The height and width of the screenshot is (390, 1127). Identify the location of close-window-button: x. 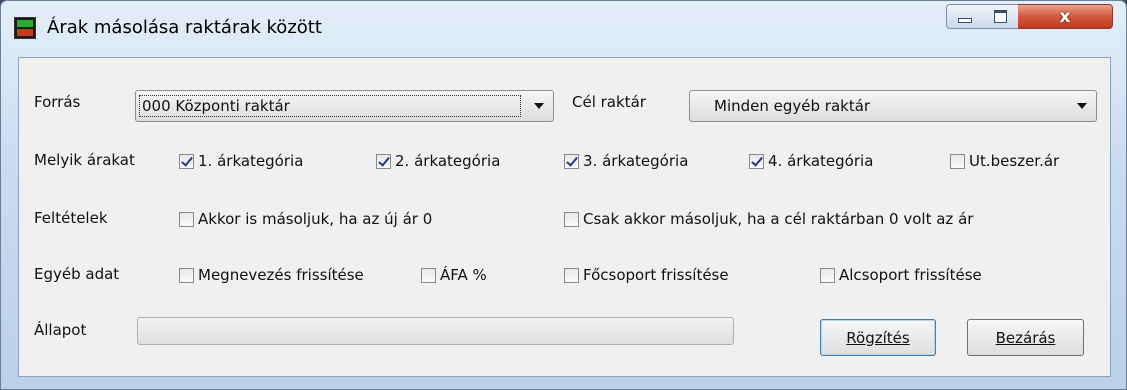
(1065, 16).